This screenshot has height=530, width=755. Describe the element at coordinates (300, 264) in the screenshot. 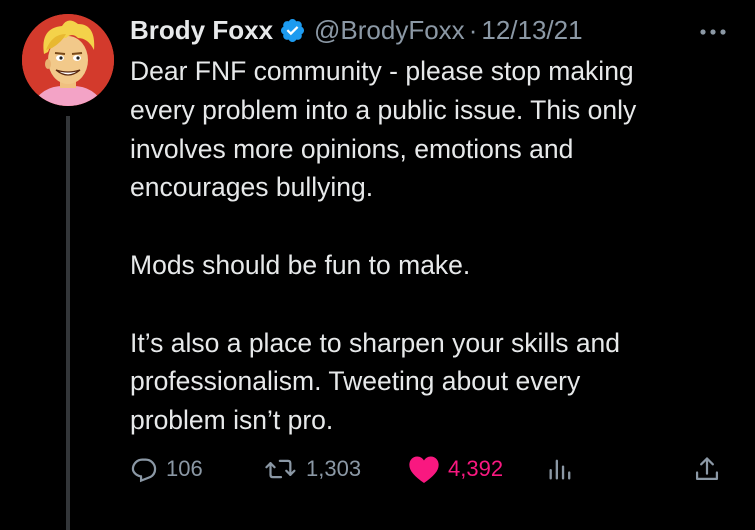

I see `tweet-paragraph: Mods should be fun to make.` at that location.